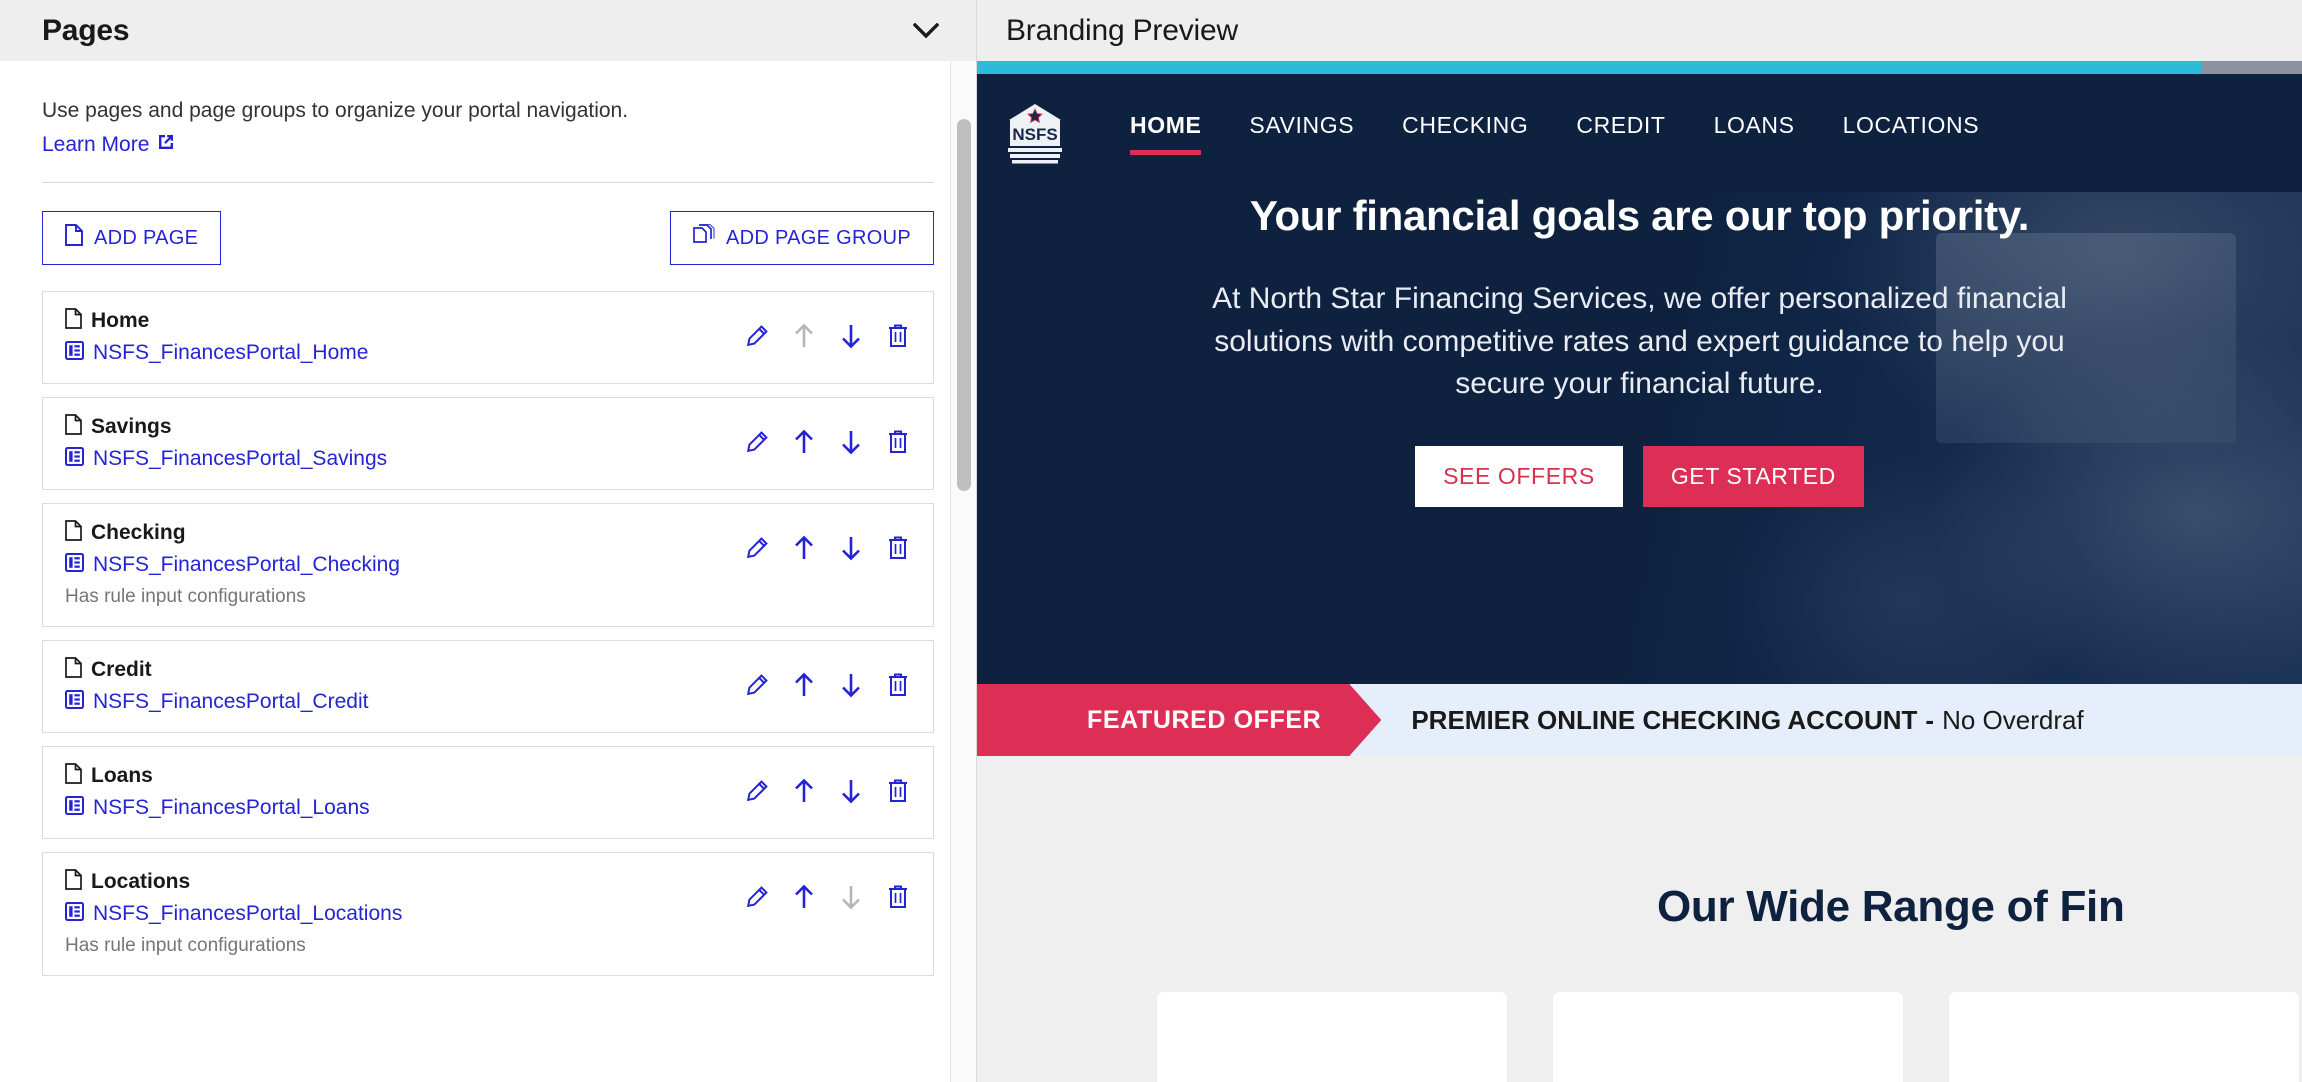  Describe the element at coordinates (1589, 67) in the screenshot. I see `brand-accent-fill` at that location.